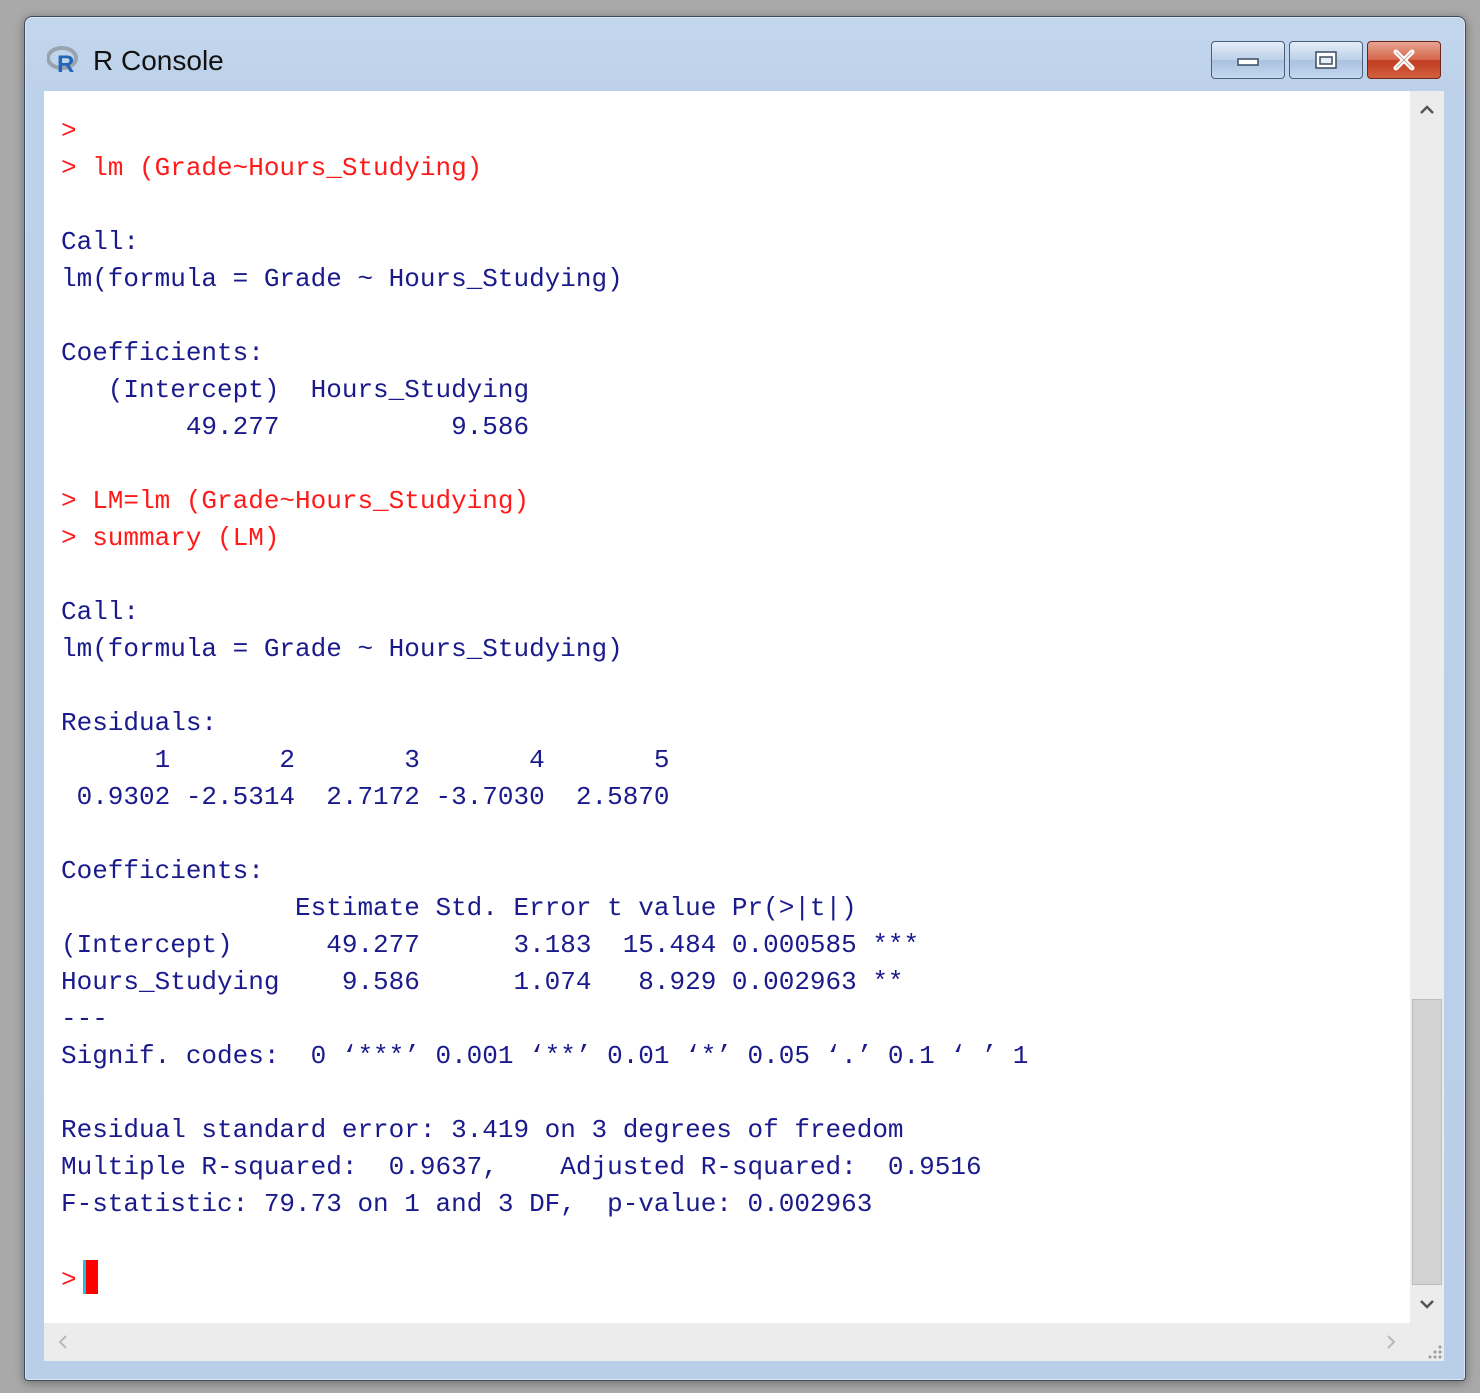 Image resolution: width=1480 pixels, height=1393 pixels. What do you see at coordinates (373, 760) in the screenshot?
I see `console-output-line: 1 2 3 4 5` at bounding box center [373, 760].